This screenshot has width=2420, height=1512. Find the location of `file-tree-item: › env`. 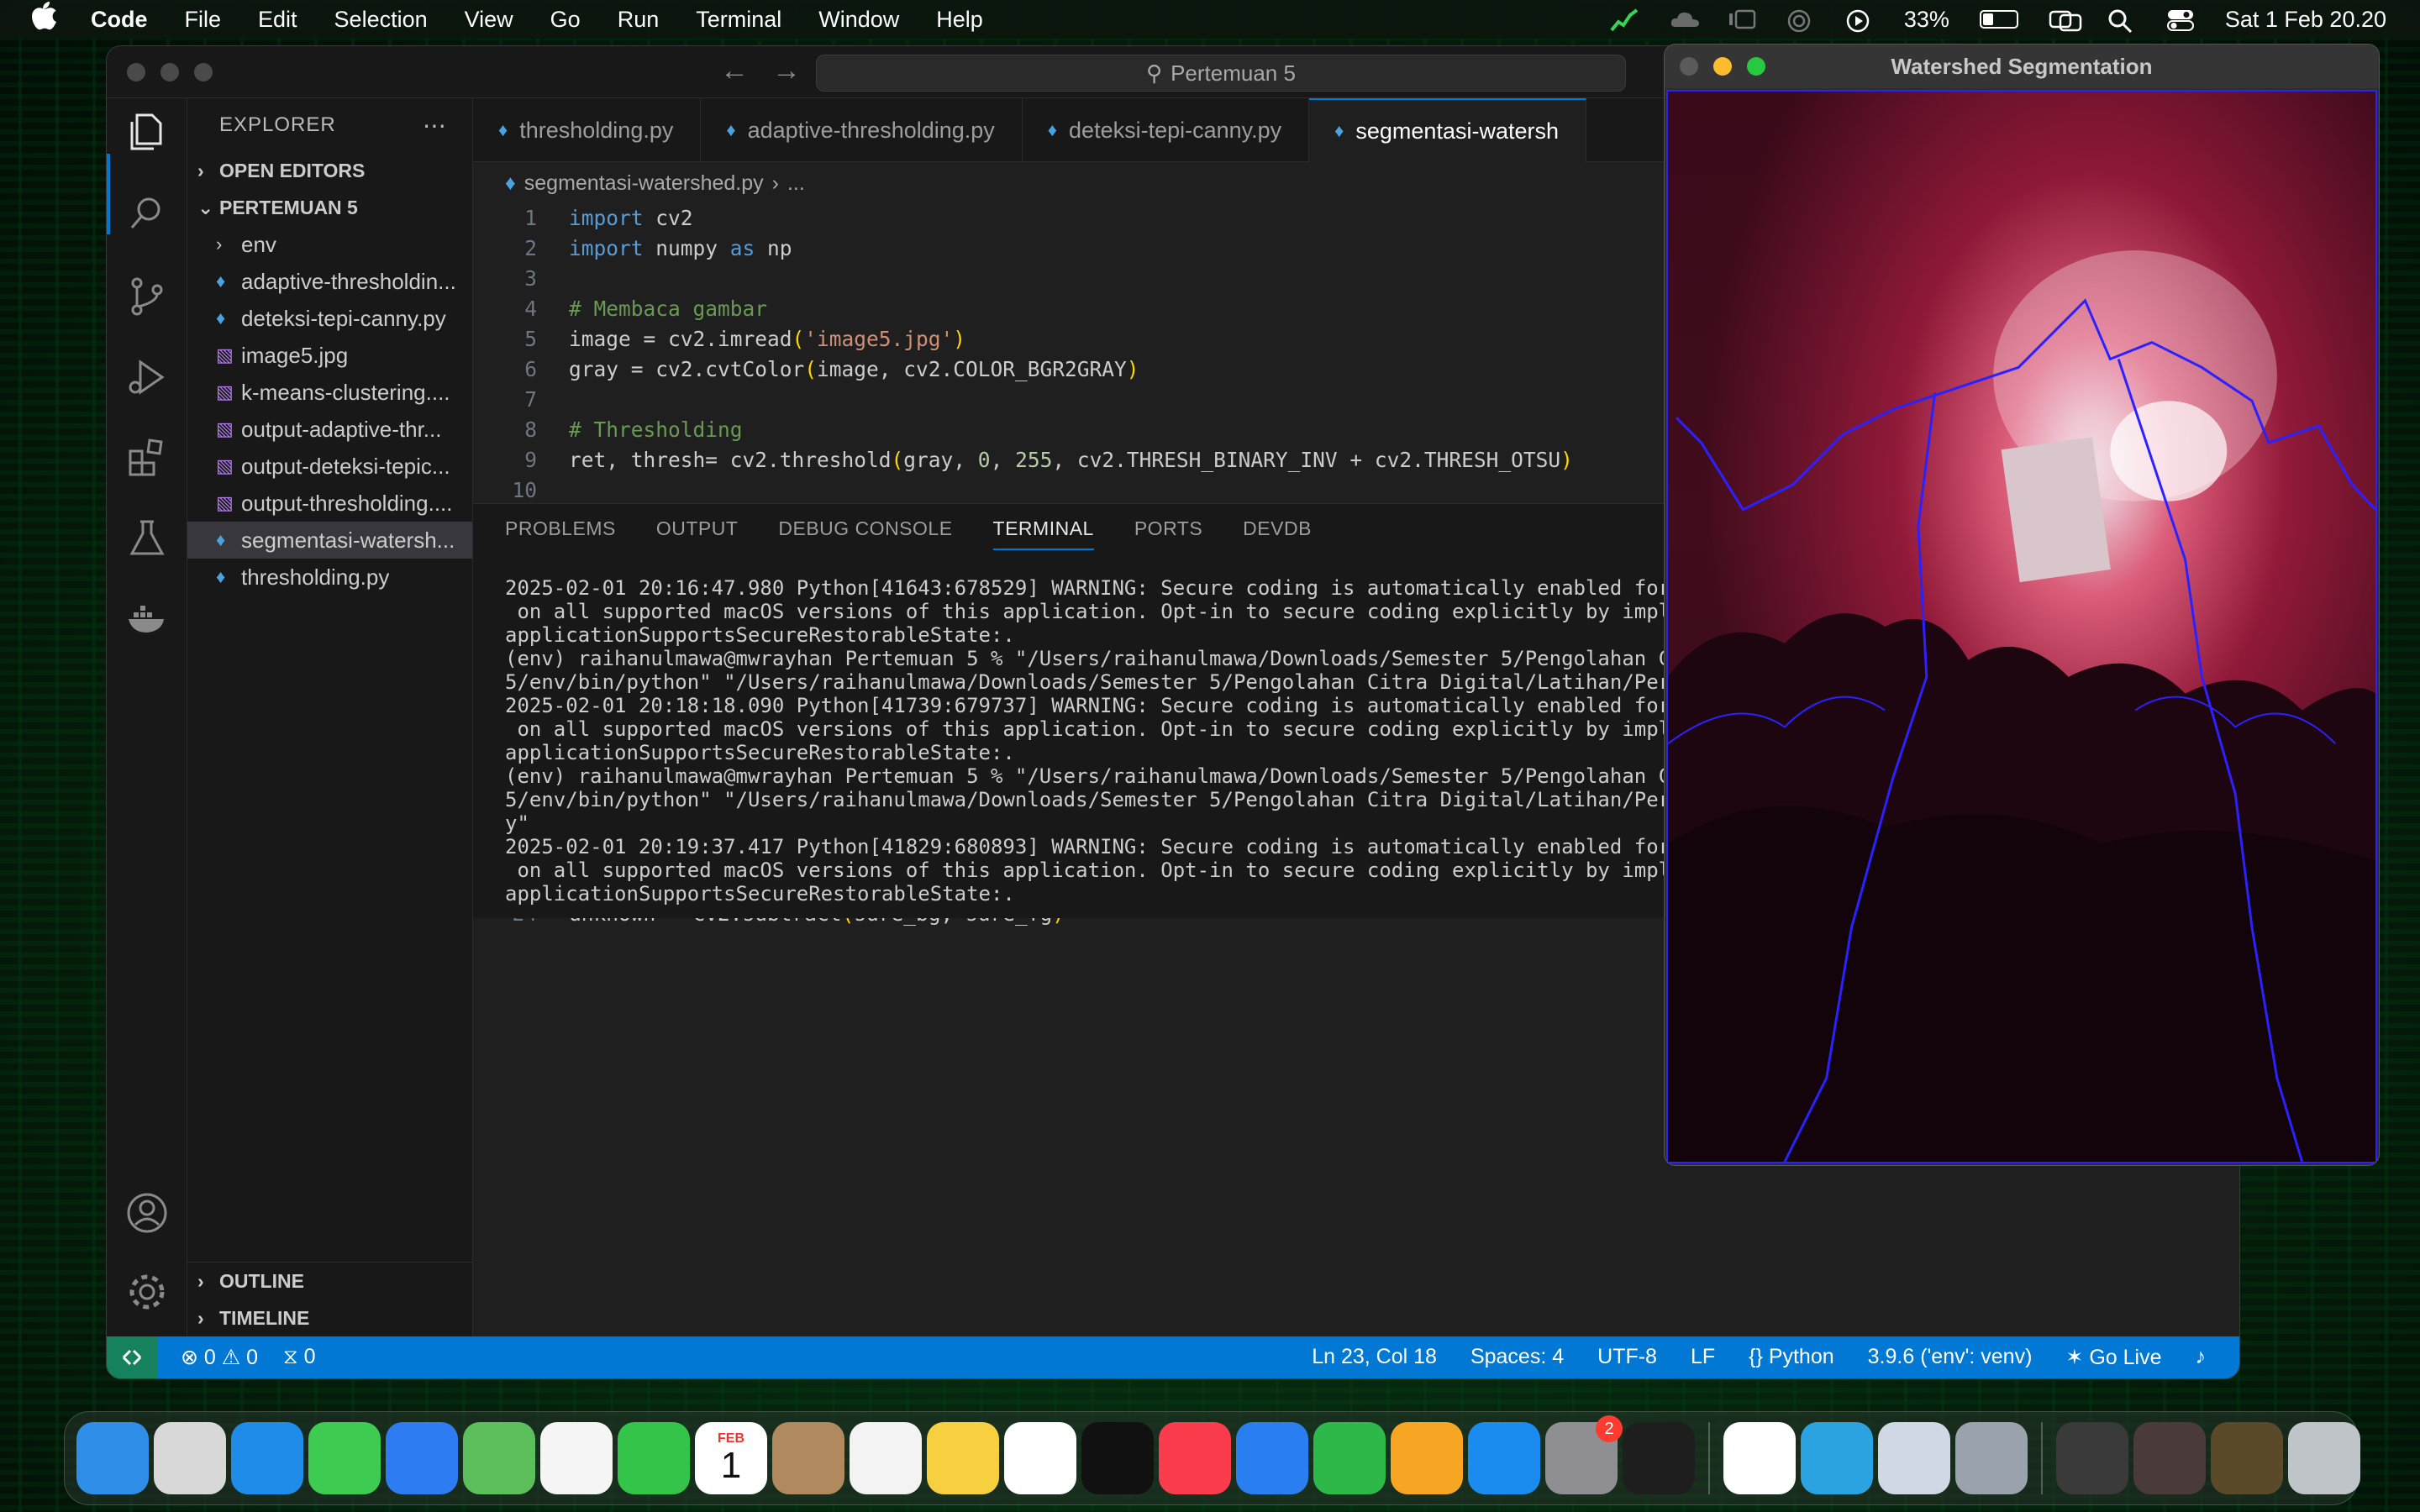

file-tree-item: › env is located at coordinates (329, 244).